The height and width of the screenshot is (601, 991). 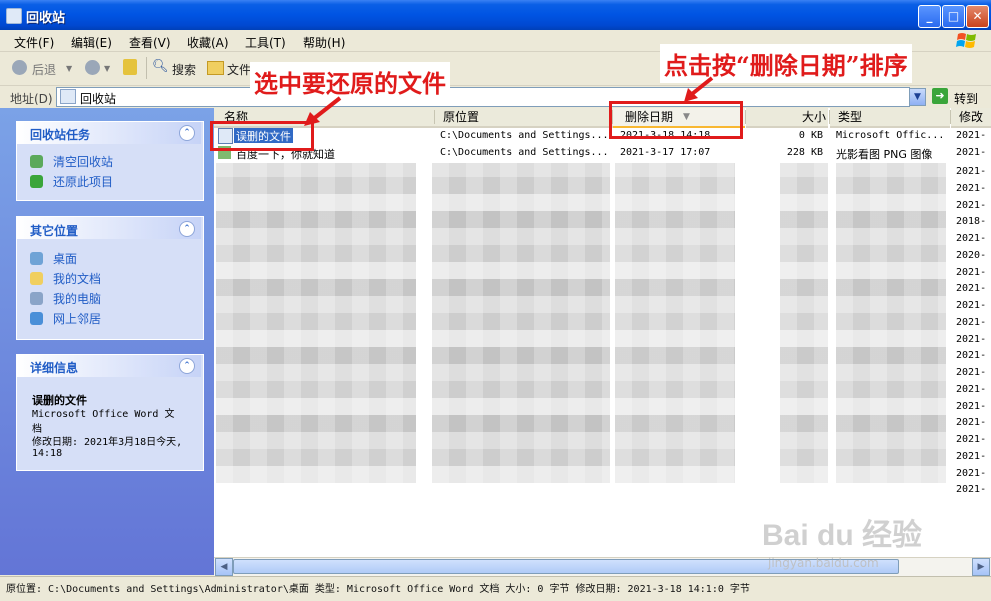 What do you see at coordinates (224, 567) in the screenshot?
I see `scroll-left-icon: ◀` at bounding box center [224, 567].